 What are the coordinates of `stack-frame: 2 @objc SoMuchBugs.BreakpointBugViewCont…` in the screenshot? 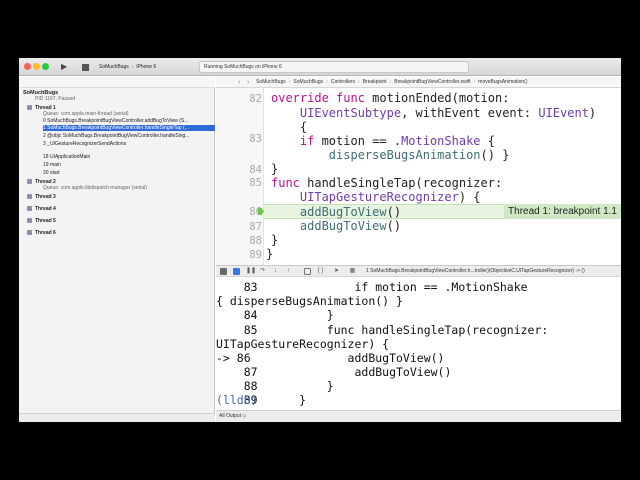 It's located at (129, 136).